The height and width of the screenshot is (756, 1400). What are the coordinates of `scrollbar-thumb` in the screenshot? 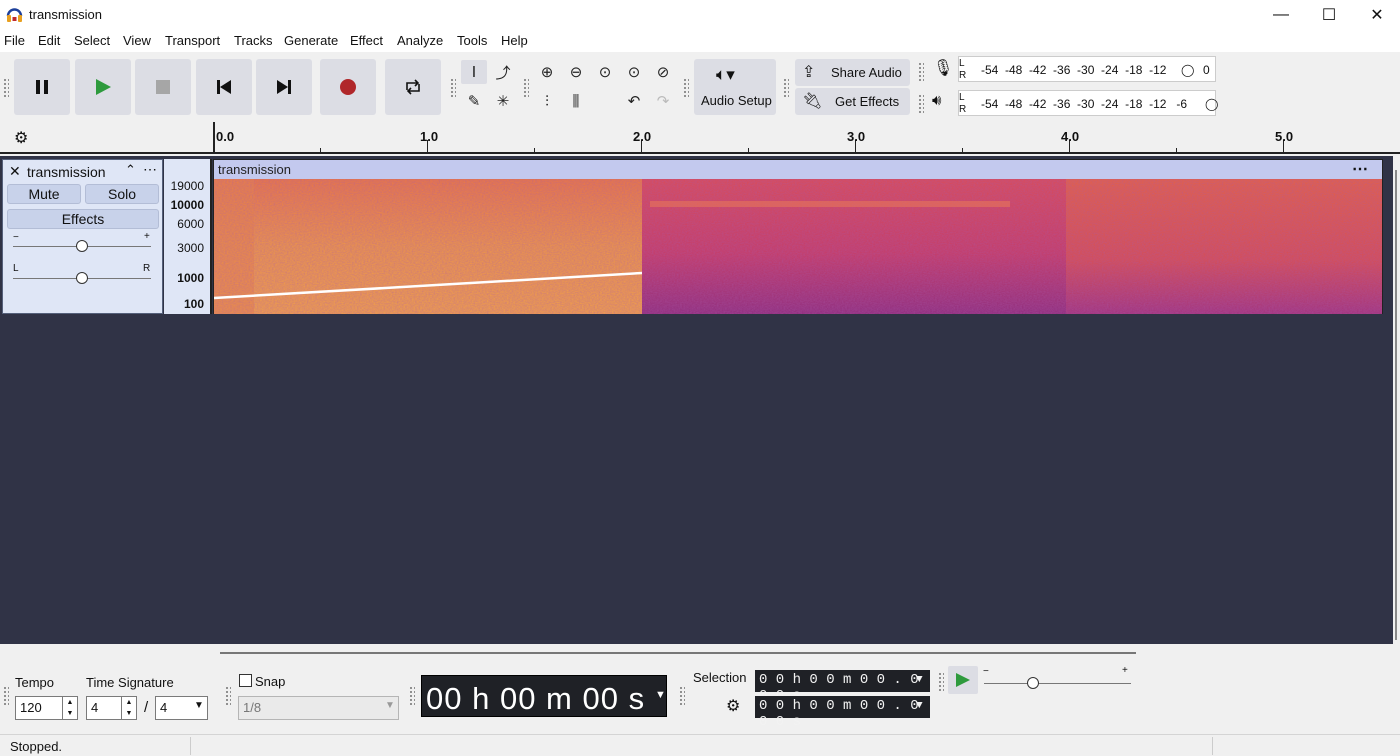 It's located at (678, 653).